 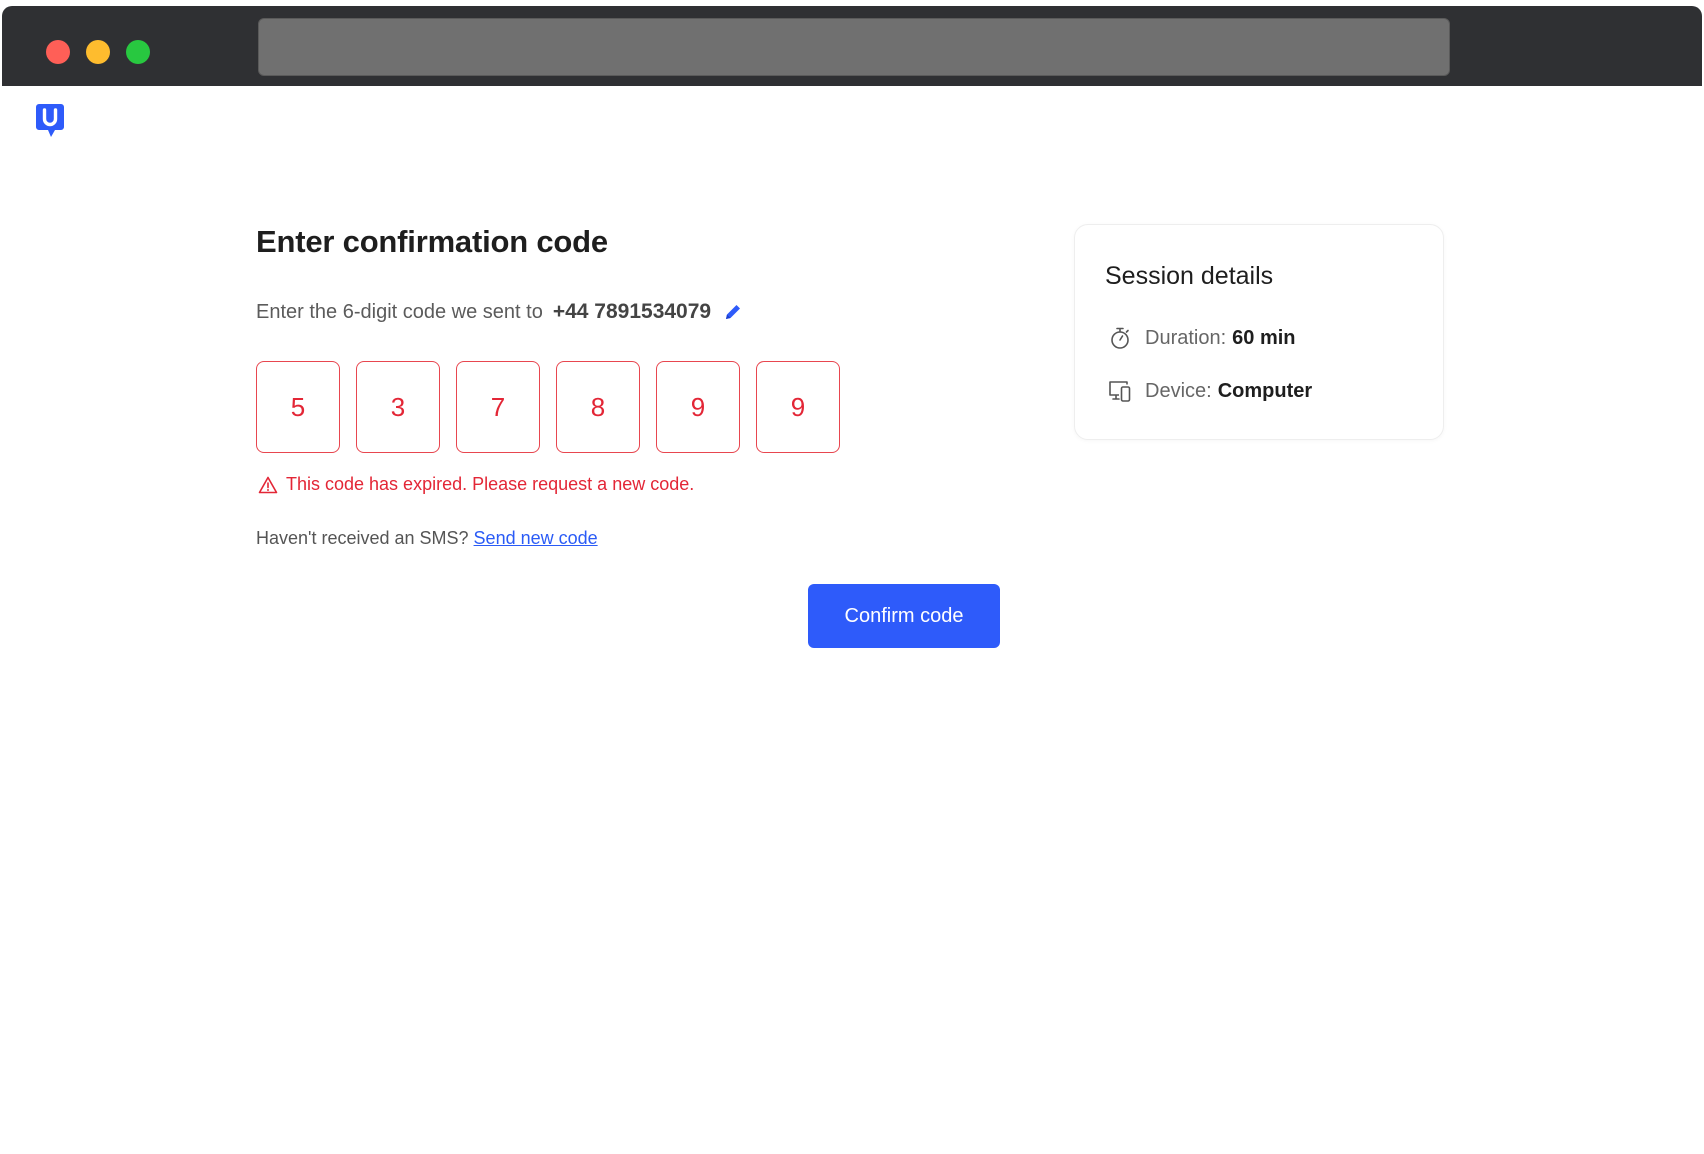 I want to click on page-title: Enter confirmation code, so click(x=432, y=241).